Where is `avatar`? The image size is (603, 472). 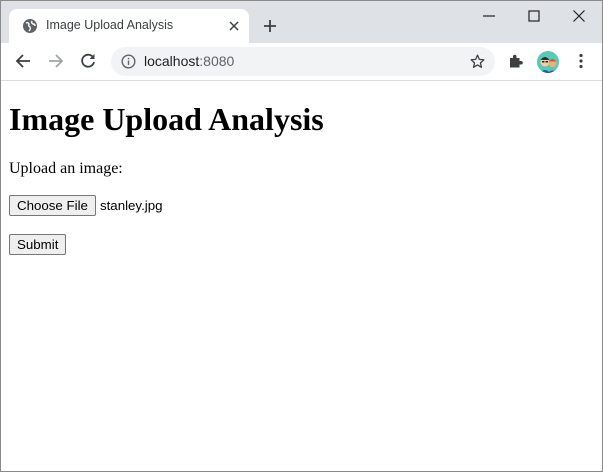
avatar is located at coordinates (548, 62).